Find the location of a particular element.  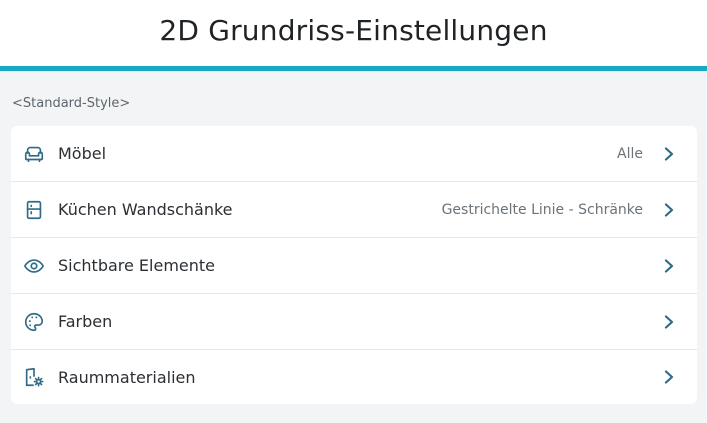

settings-row-label: Sichtbare Elemente is located at coordinates (137, 265).